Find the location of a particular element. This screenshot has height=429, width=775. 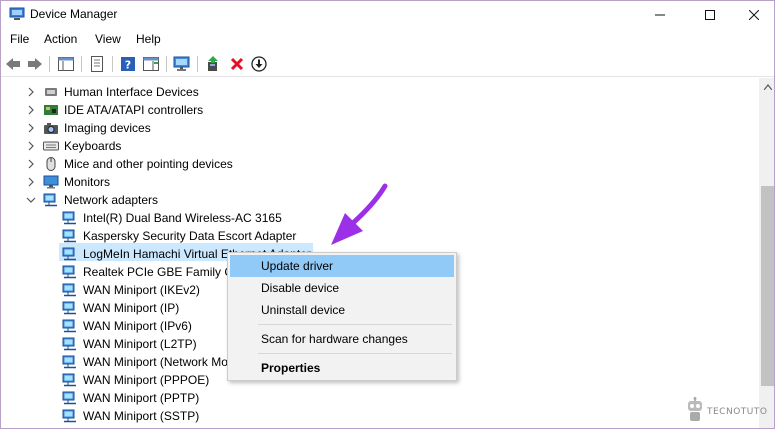

tree-device-label: WAN Miniport (PPTP) is located at coordinates (141, 398).